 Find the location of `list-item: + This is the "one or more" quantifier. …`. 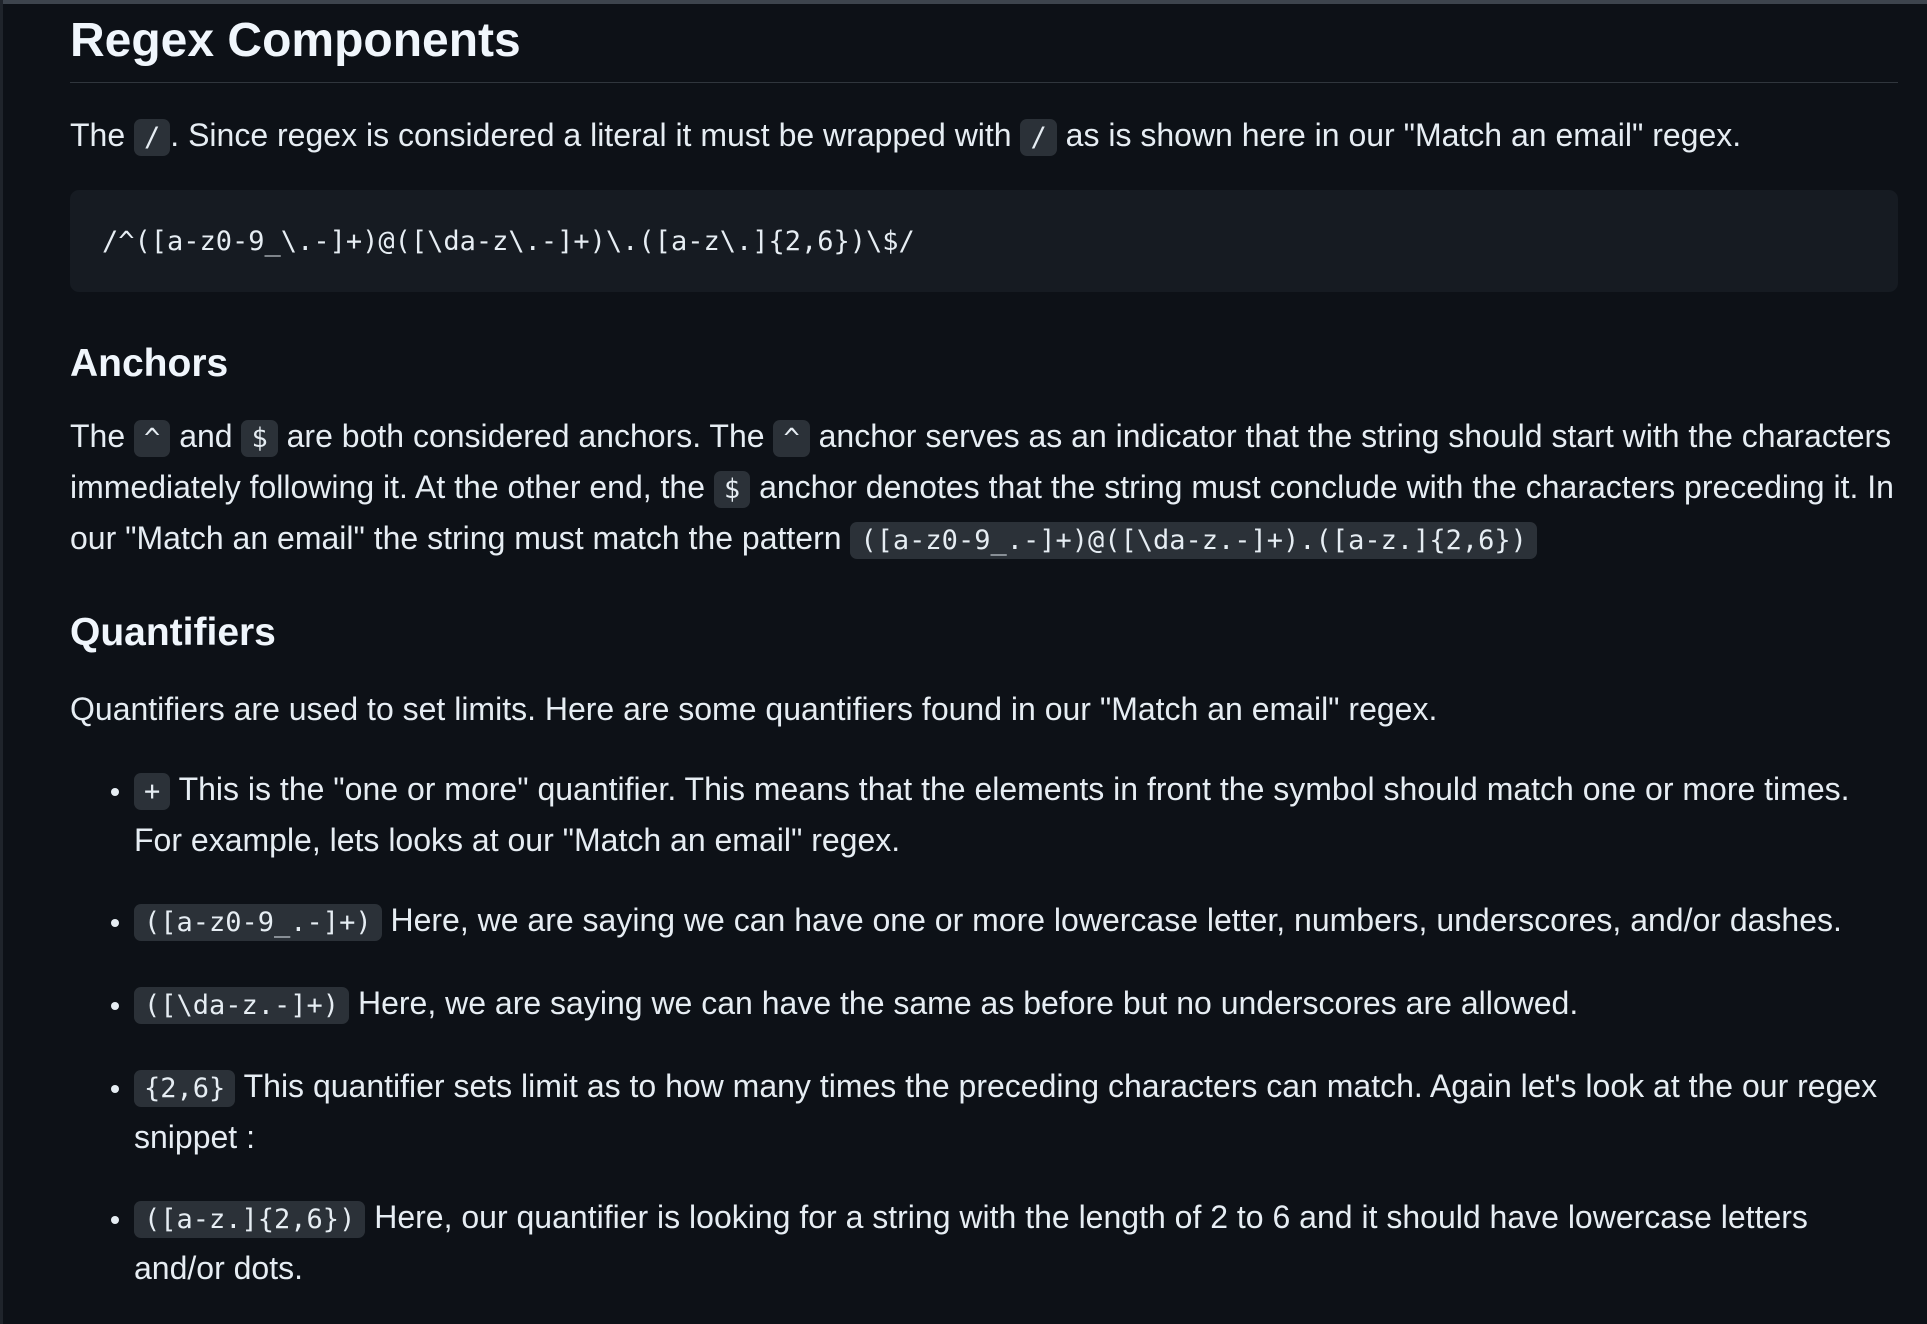

list-item: + This is the "one or more" quantifier. … is located at coordinates (1016, 814).